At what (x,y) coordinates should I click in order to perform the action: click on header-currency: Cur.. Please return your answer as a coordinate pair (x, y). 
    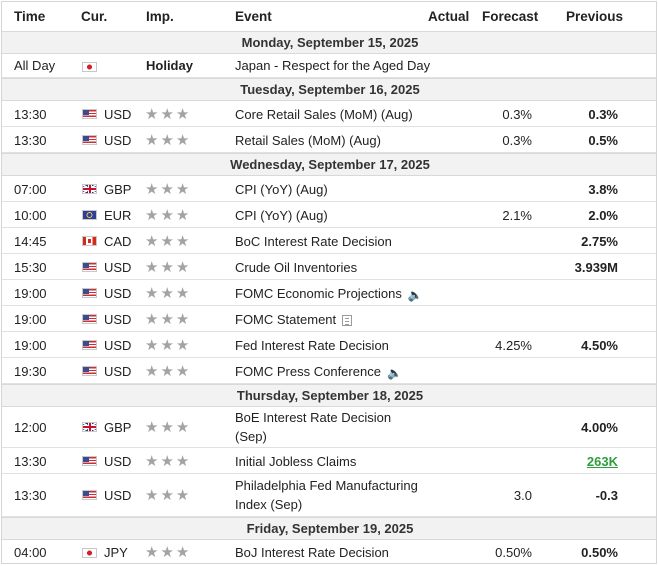
    Looking at the image, I should click on (94, 16).